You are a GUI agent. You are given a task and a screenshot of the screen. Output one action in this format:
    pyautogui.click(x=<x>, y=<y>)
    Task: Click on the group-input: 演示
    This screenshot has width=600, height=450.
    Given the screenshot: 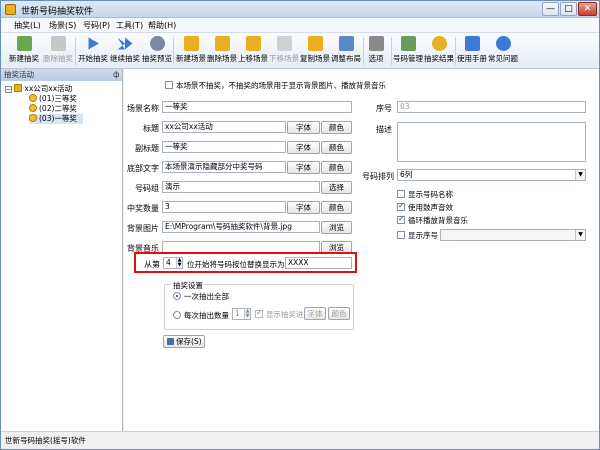 What is the action you would take?
    pyautogui.click(x=241, y=187)
    